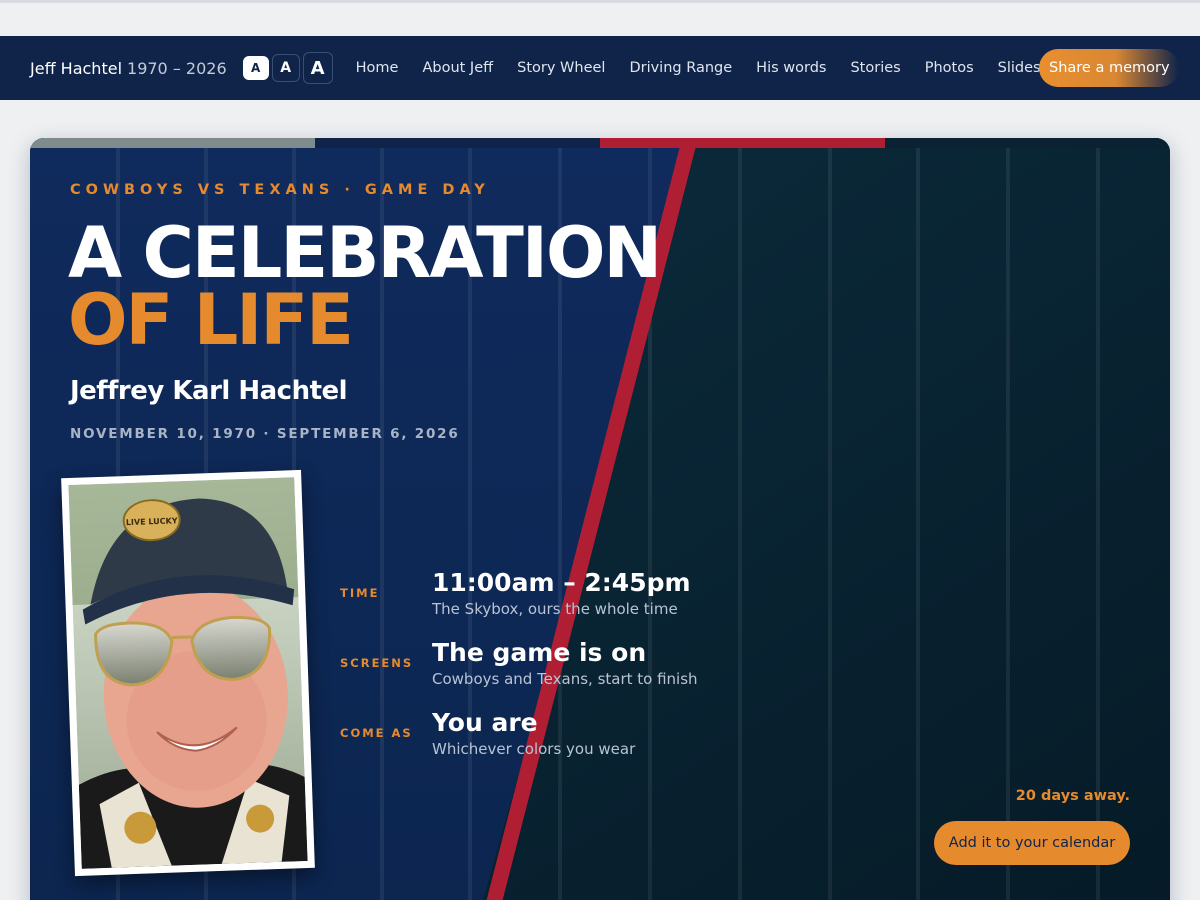 The width and height of the screenshot is (1200, 900). What do you see at coordinates (555, 609) in the screenshot?
I see `detail-time-sub: The Skybox, ours the whole time` at bounding box center [555, 609].